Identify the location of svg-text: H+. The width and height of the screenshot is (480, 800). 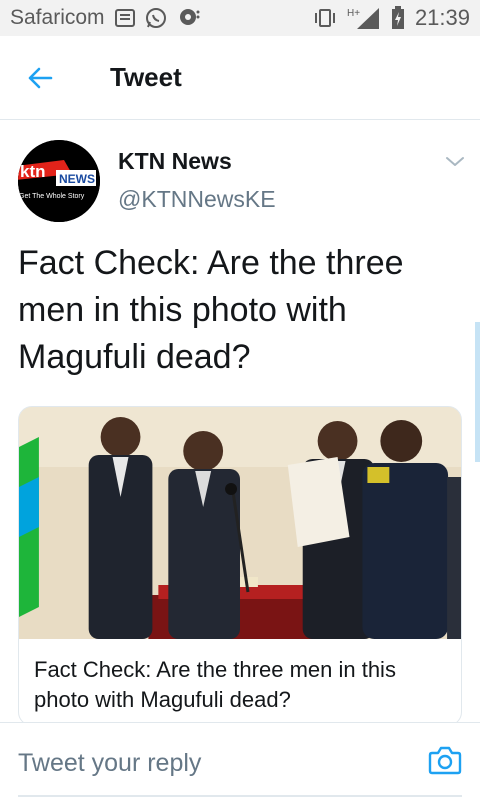
(353, 13).